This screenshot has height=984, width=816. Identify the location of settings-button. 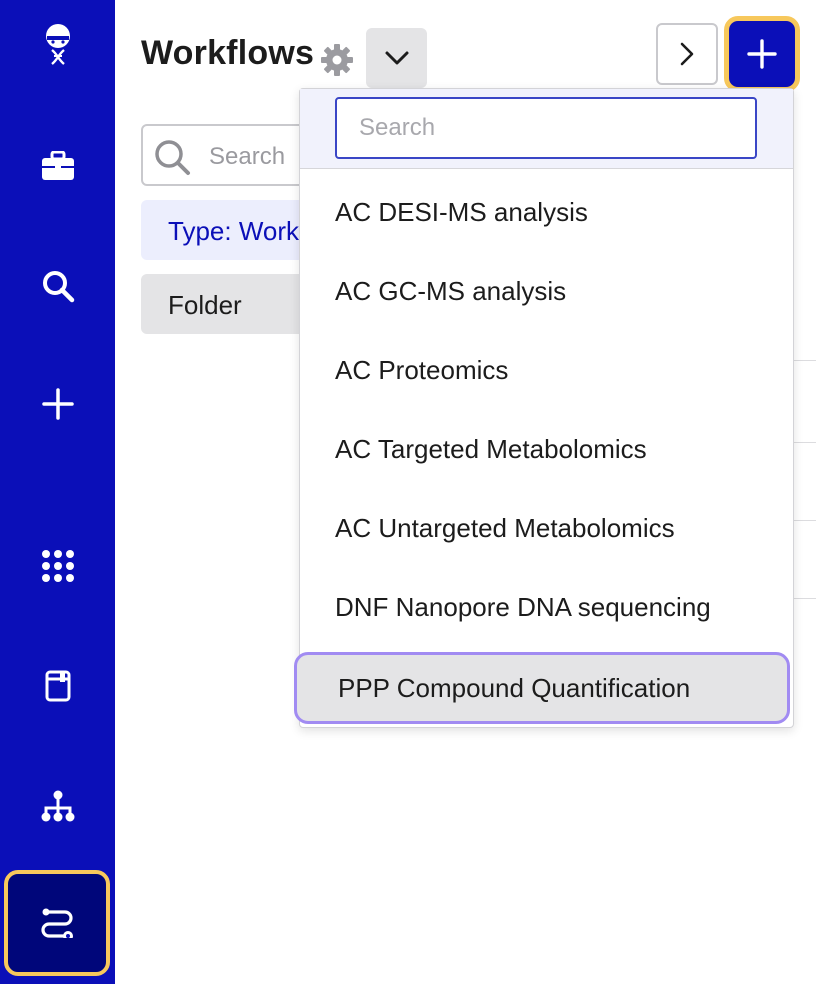
(337, 62).